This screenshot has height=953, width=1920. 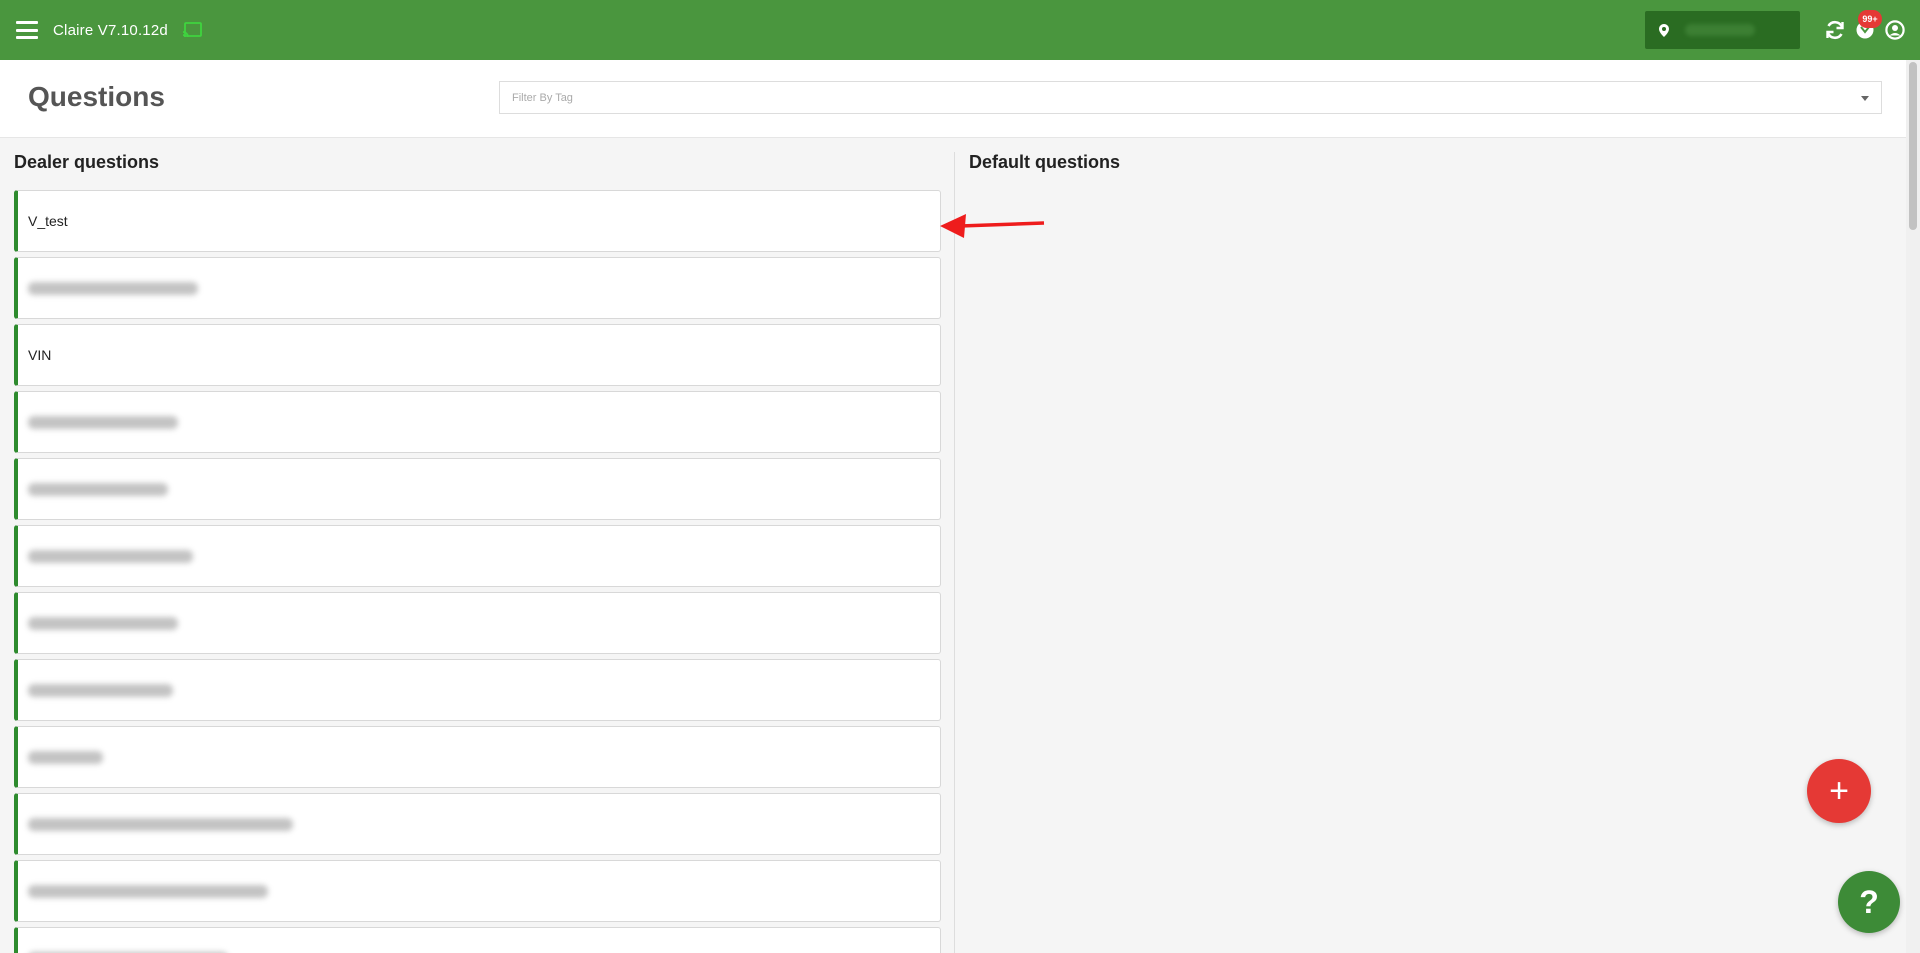 I want to click on menu-icon, so click(x=27, y=30).